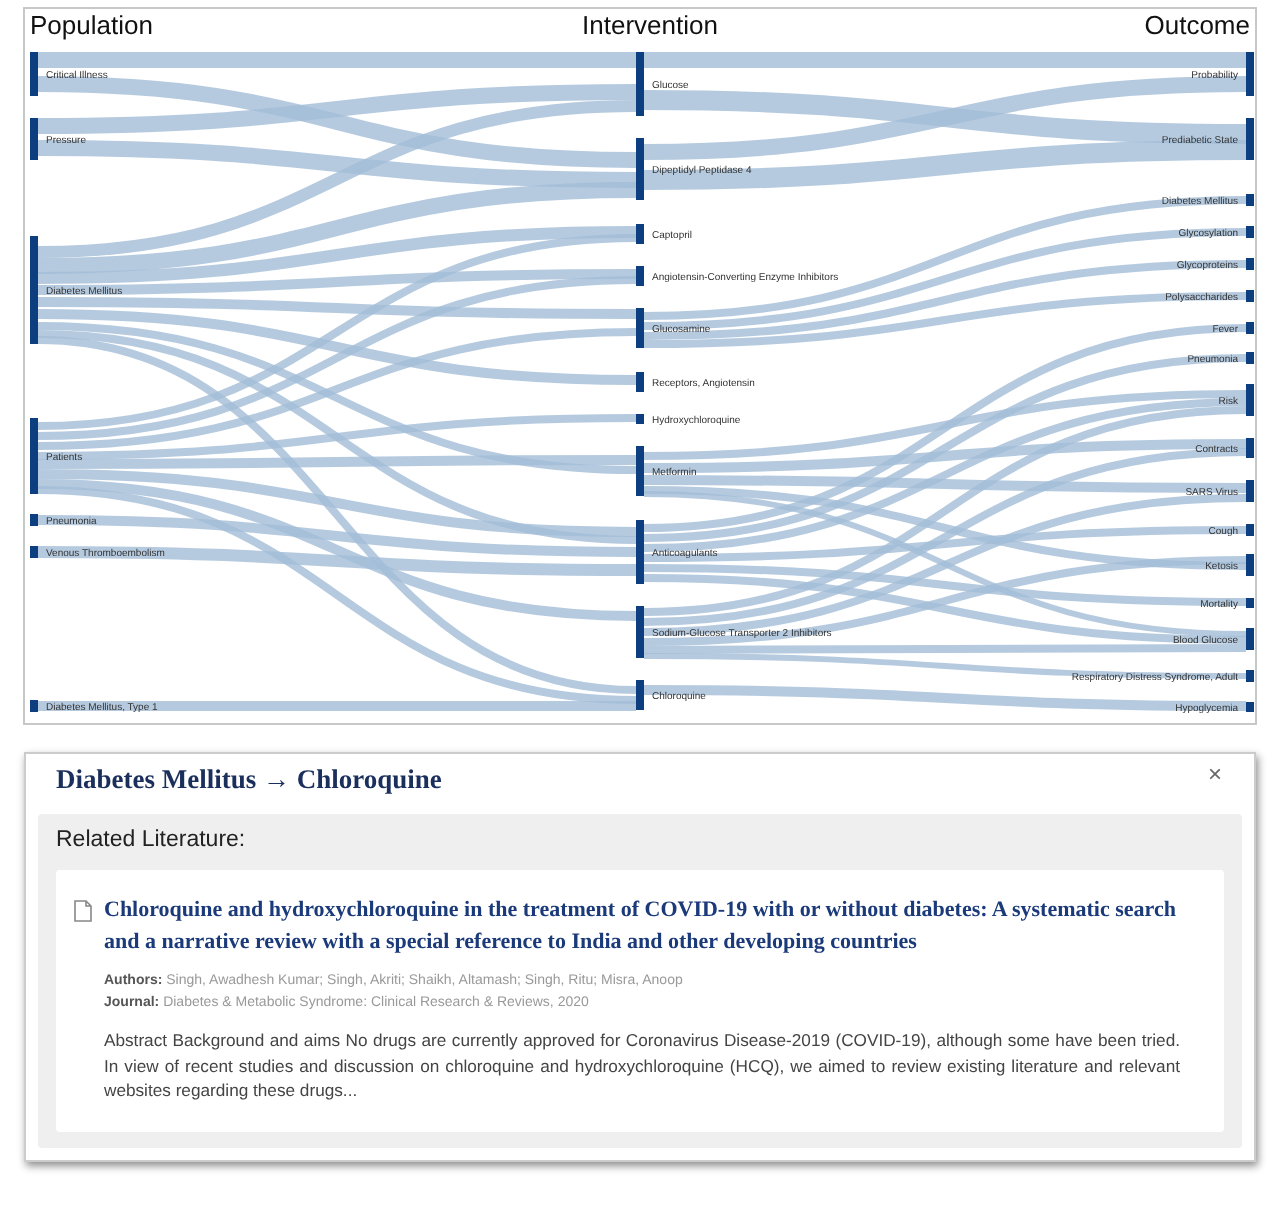  Describe the element at coordinates (83, 911) in the screenshot. I see `document-icon` at that location.